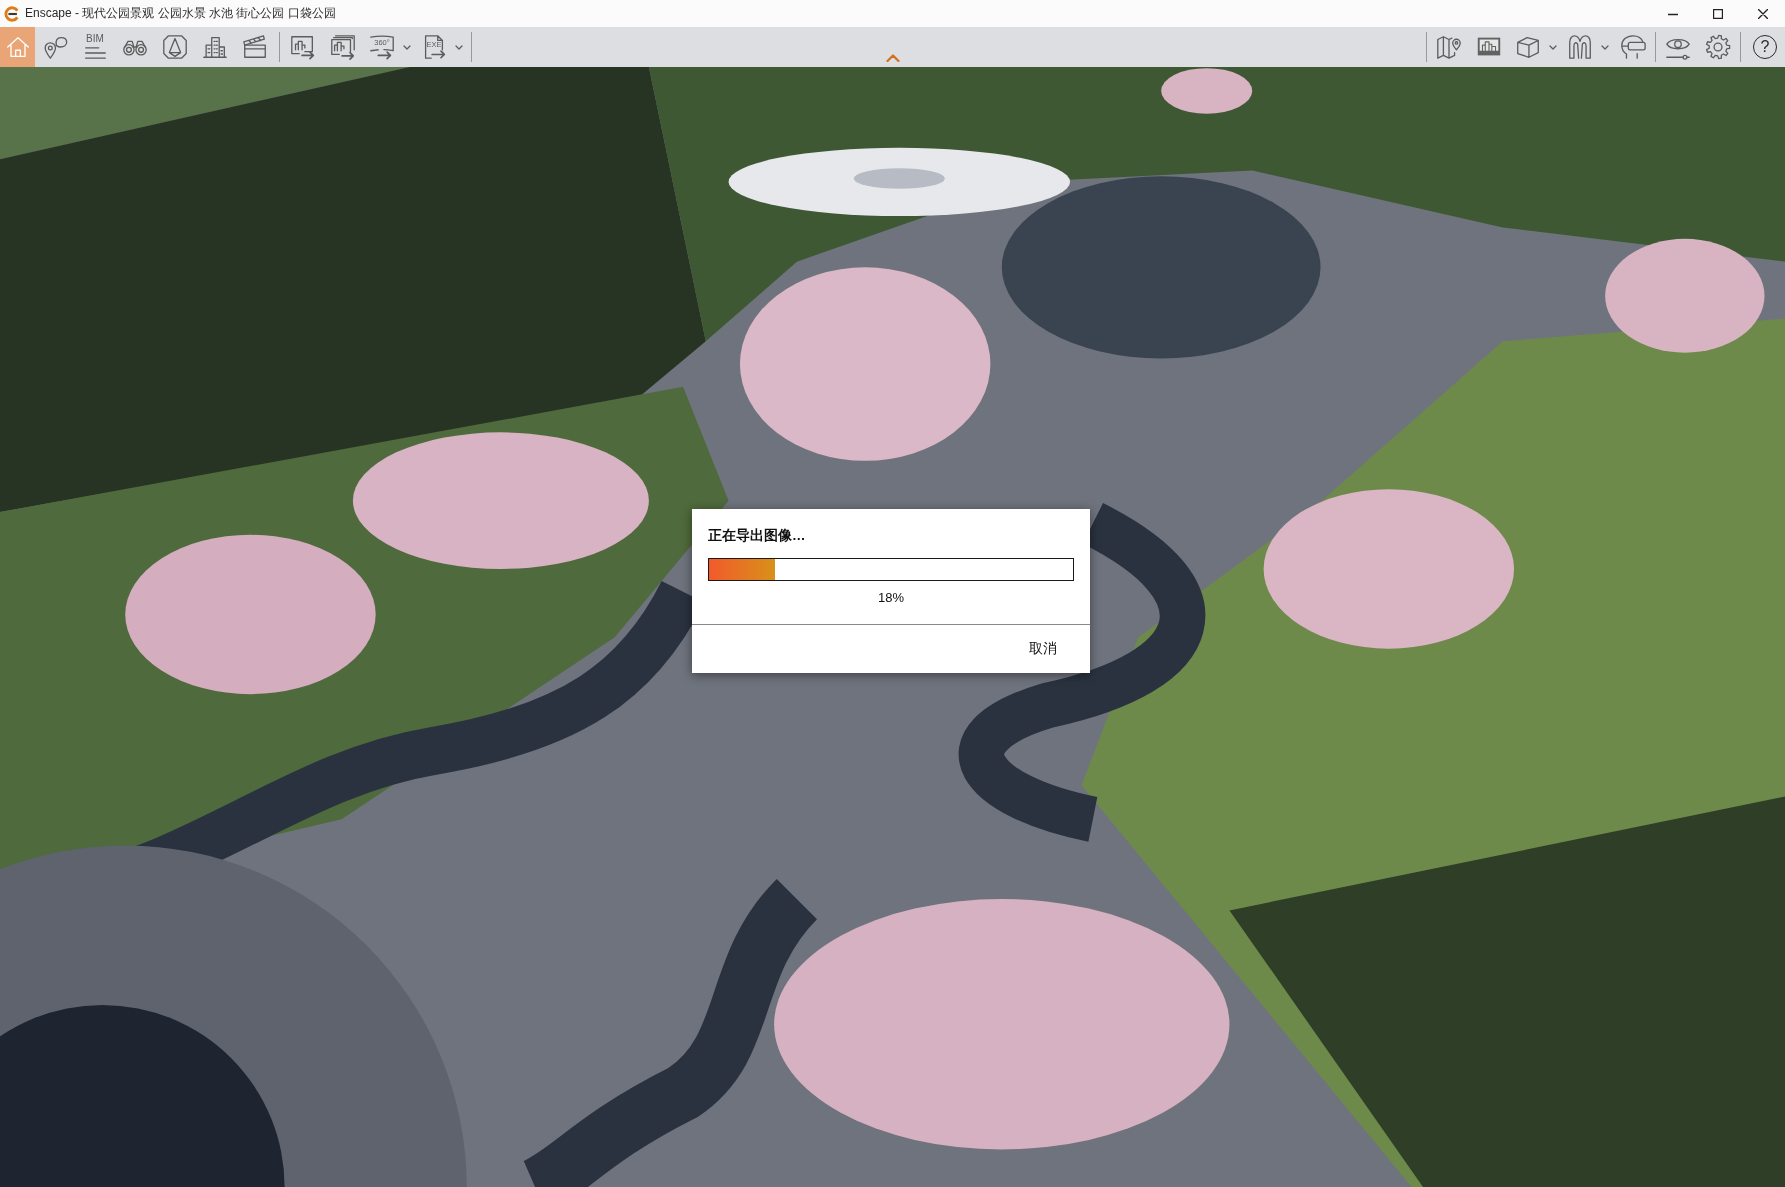 This screenshot has height=1187, width=1785. What do you see at coordinates (175, 47) in the screenshot?
I see `perspective-icon` at bounding box center [175, 47].